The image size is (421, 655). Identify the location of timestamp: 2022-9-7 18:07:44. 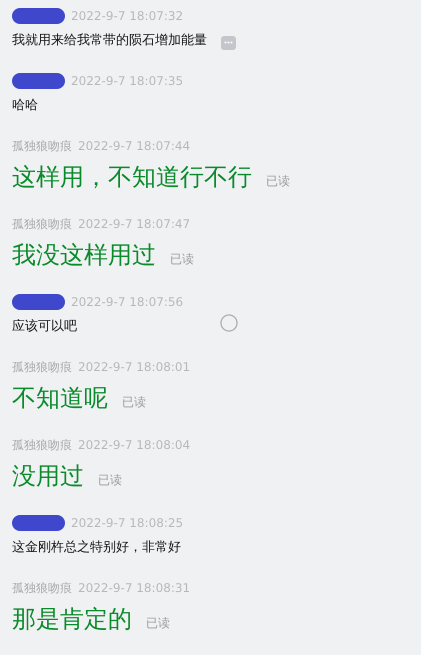
(134, 146).